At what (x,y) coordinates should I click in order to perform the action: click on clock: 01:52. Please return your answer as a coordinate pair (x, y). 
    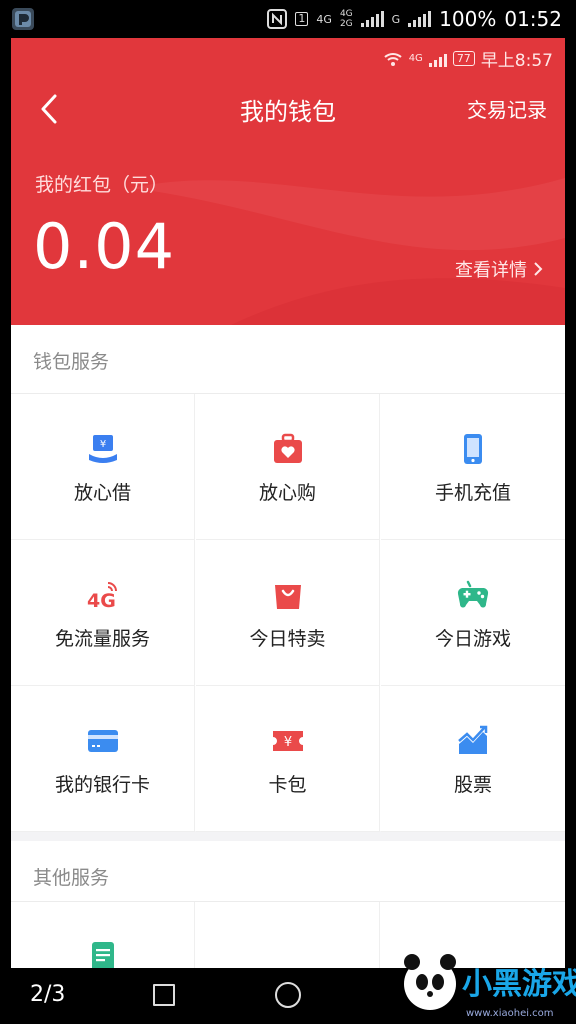
    Looking at the image, I should click on (533, 19).